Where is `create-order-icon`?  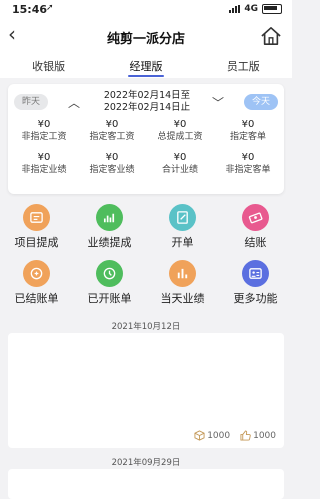 create-order-icon is located at coordinates (182, 217).